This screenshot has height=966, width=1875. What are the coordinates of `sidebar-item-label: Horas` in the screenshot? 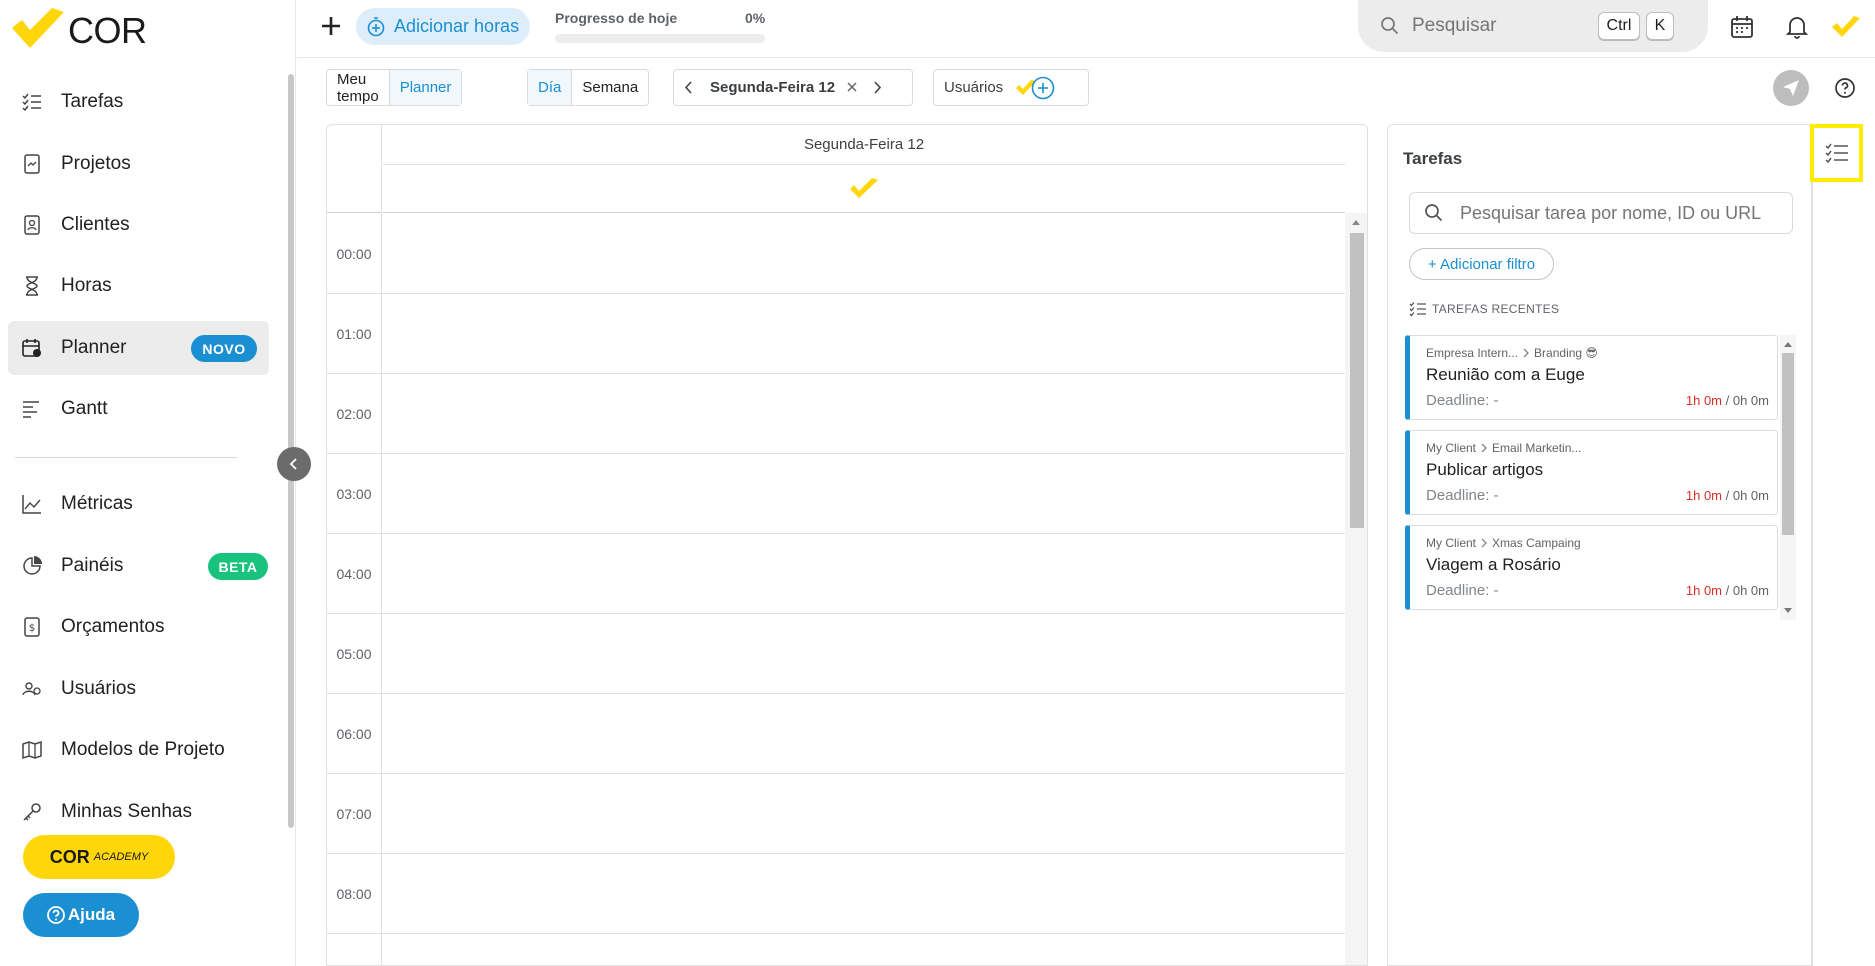 It's located at (86, 285).